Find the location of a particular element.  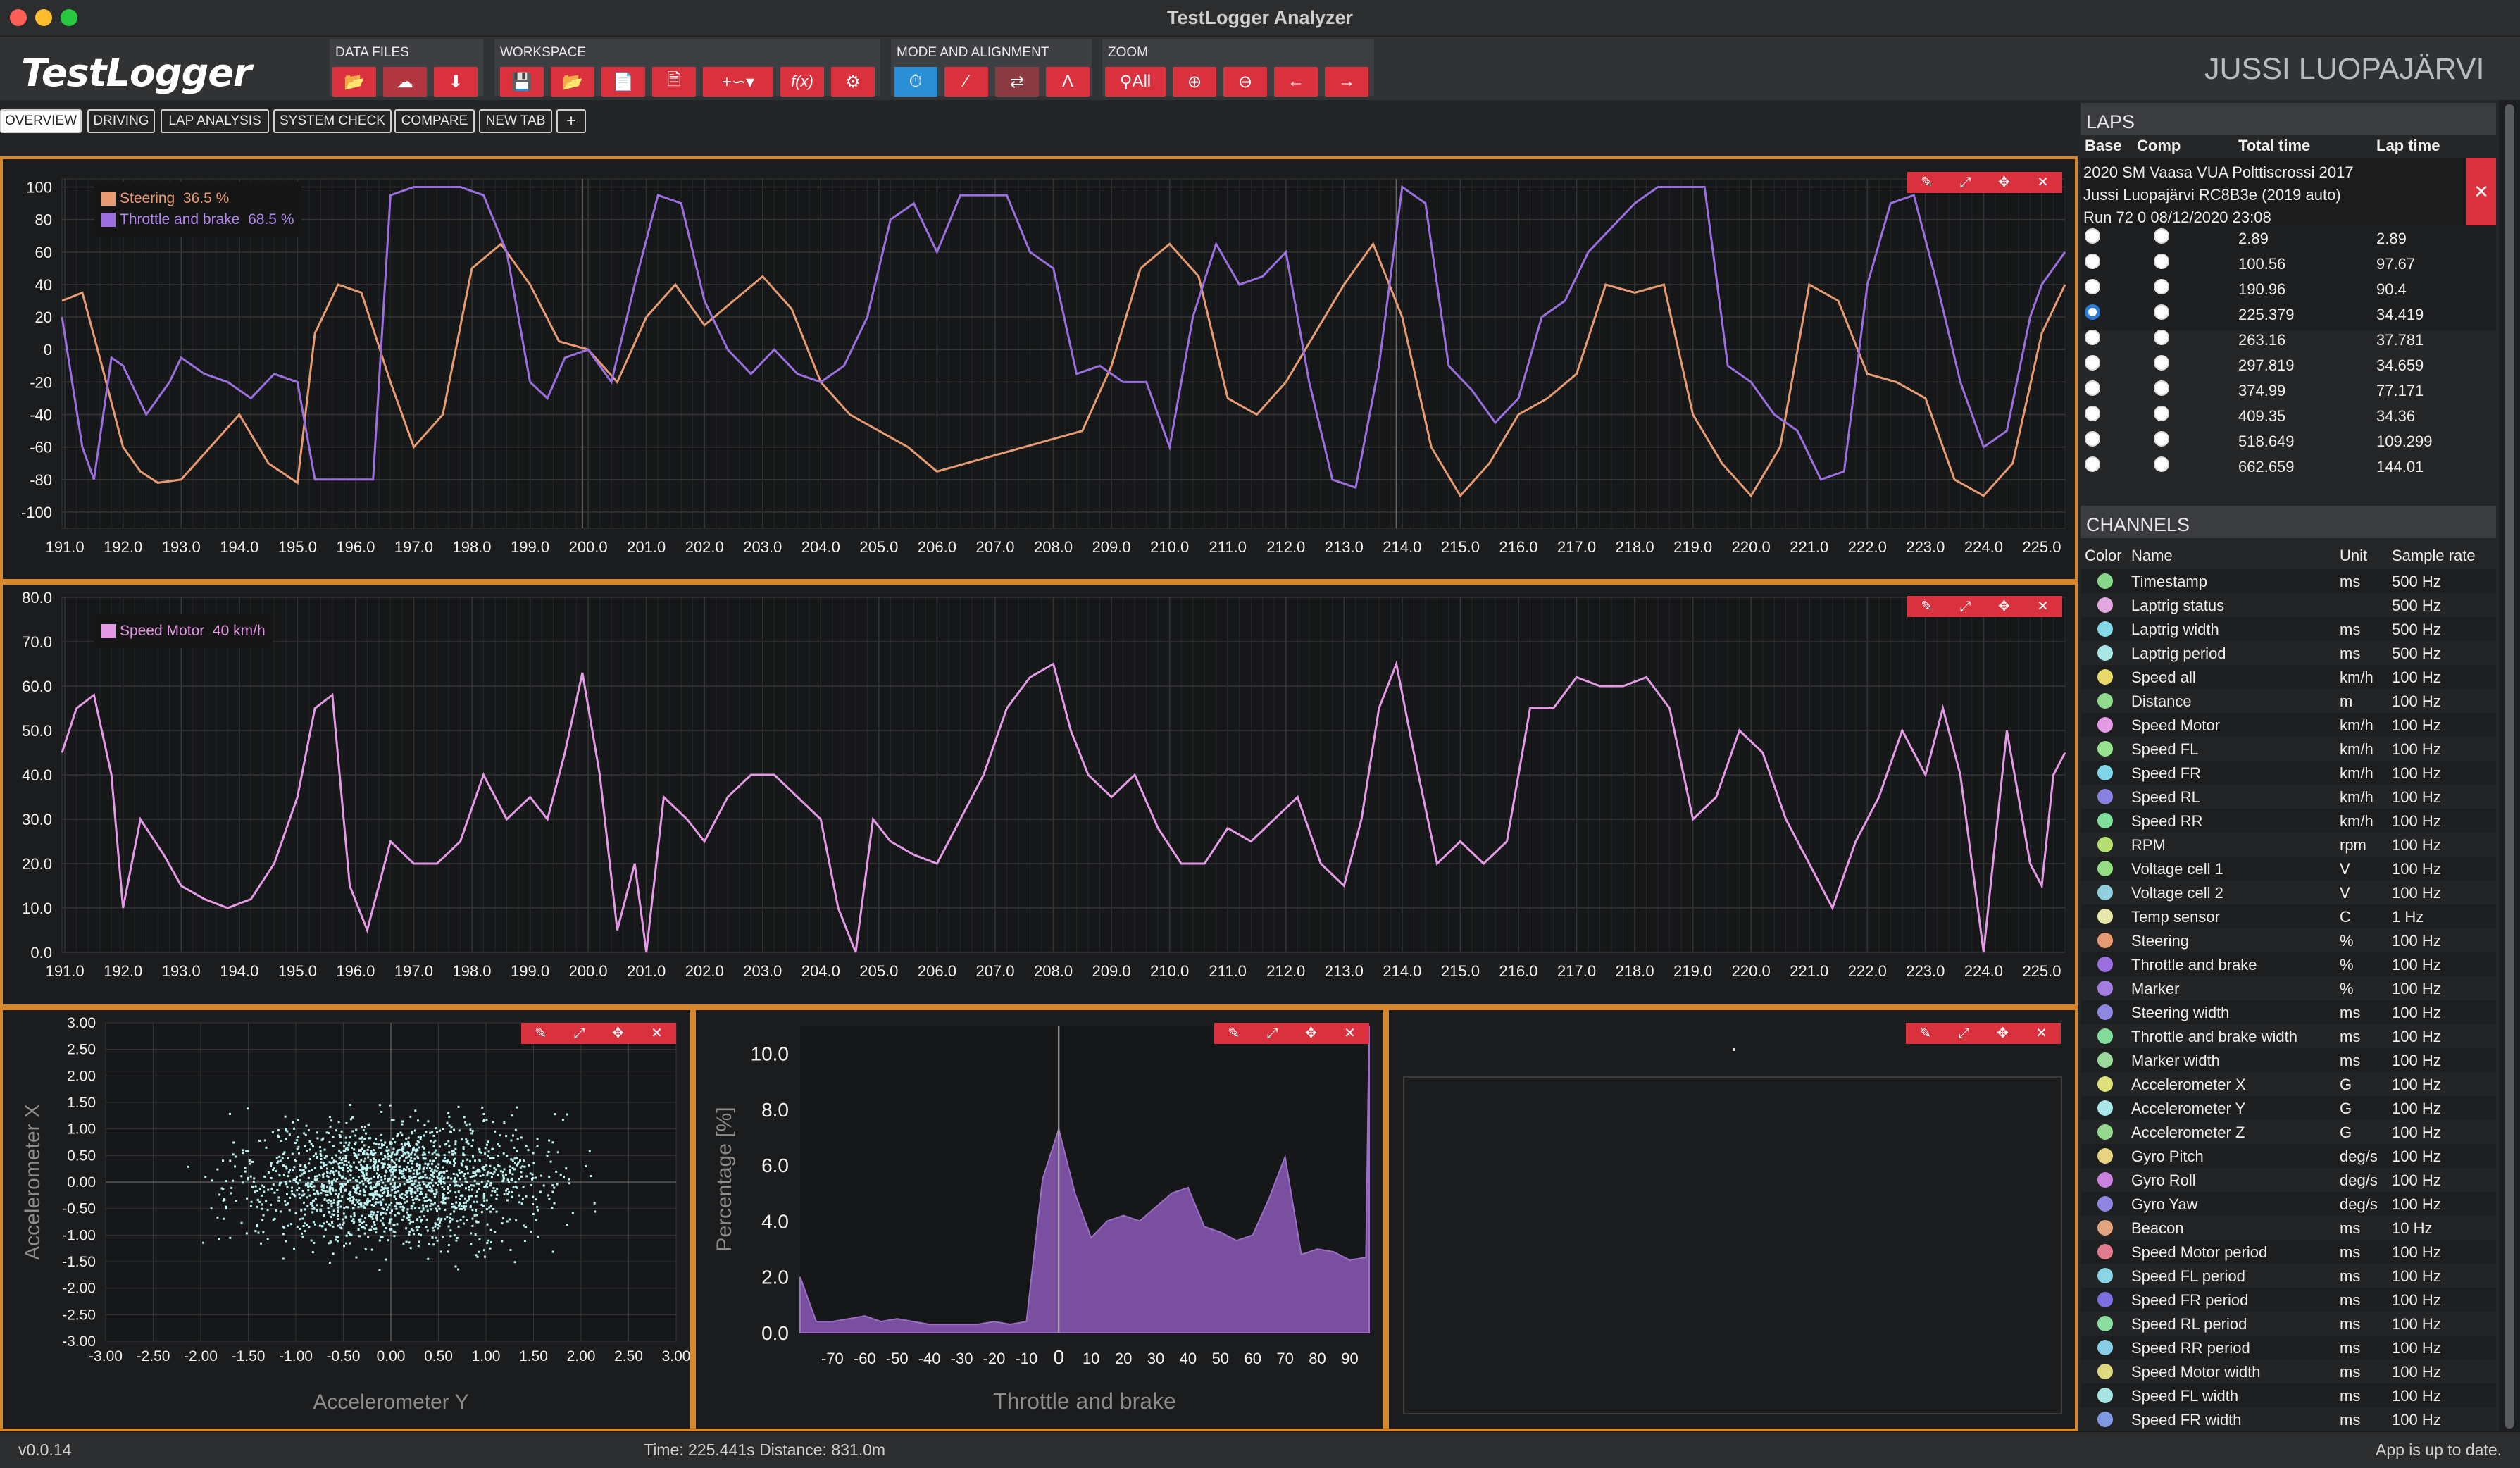

lap-row: 409.35 34.36 is located at coordinates (2289, 415).